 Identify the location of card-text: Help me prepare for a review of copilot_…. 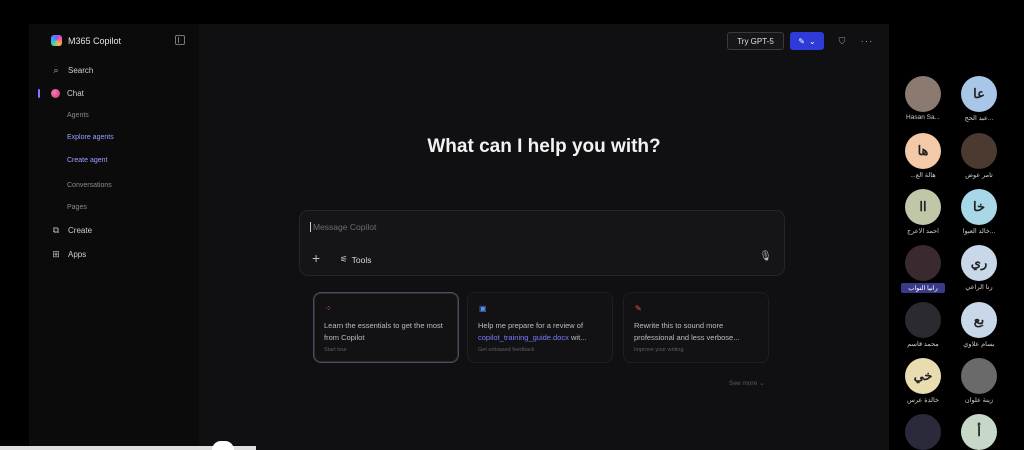
(532, 331).